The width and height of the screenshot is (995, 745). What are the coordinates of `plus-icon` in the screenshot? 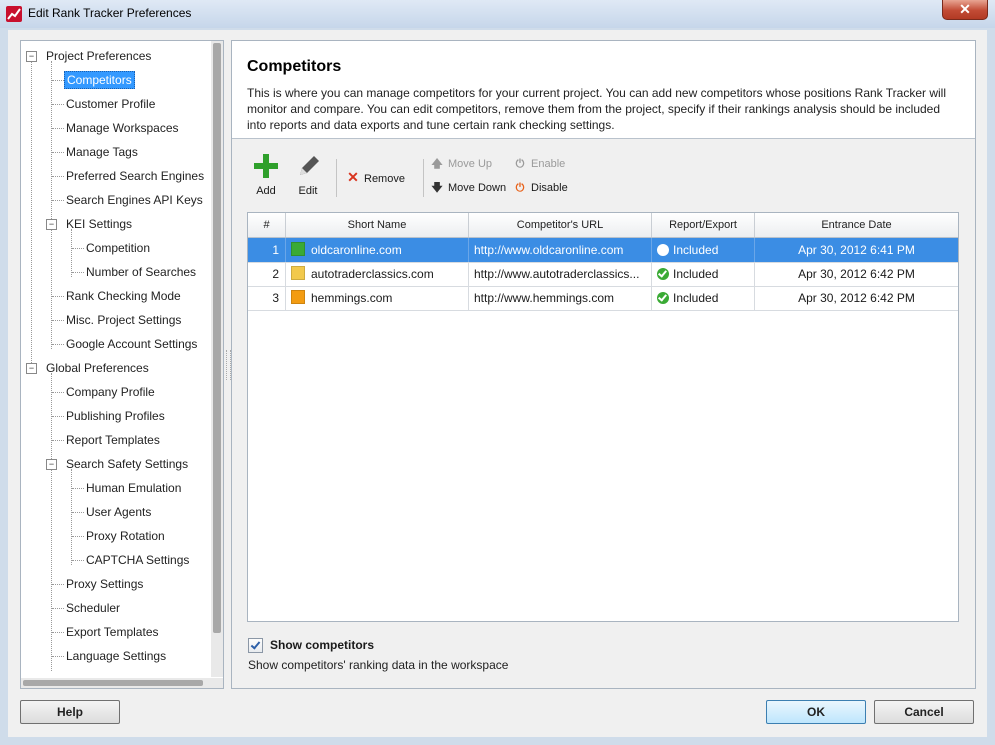 It's located at (266, 166).